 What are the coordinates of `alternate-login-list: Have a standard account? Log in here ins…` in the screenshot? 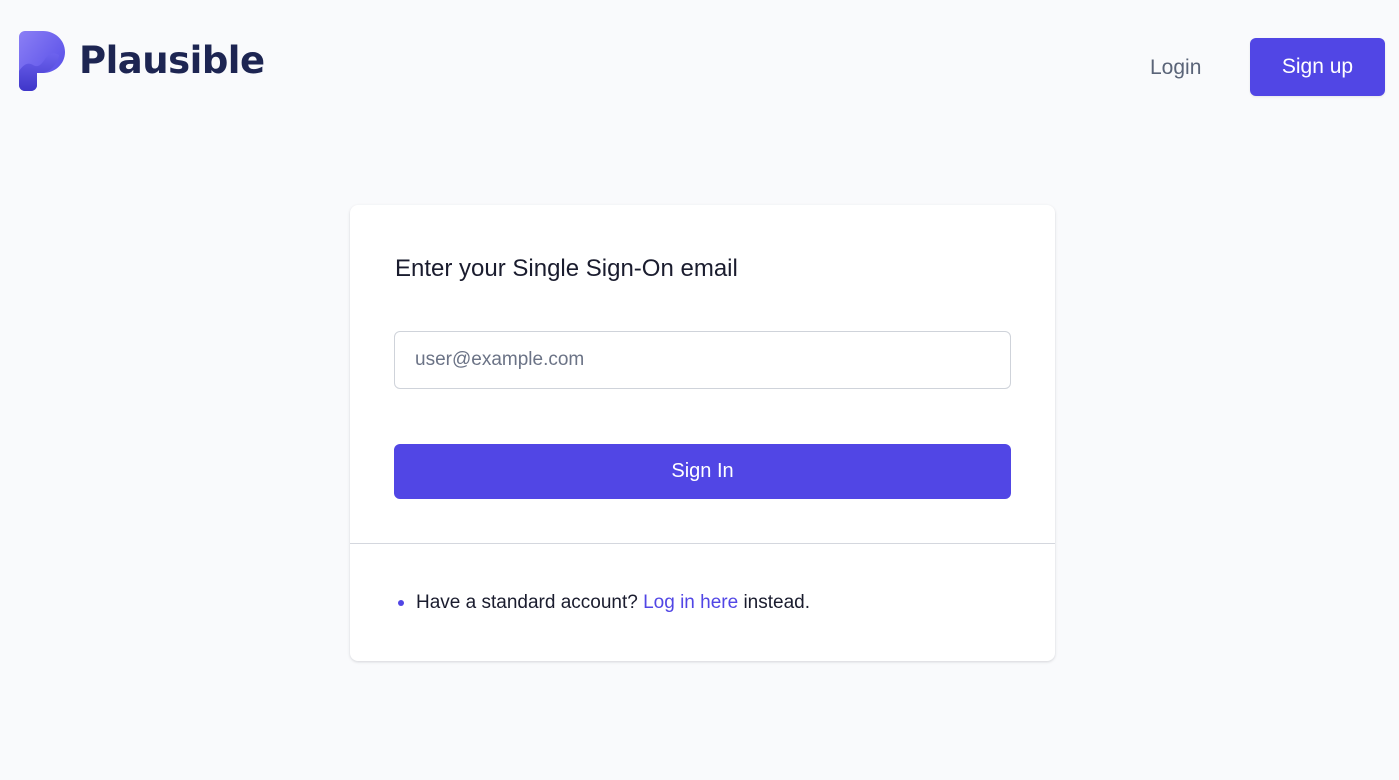 It's located at (604, 603).